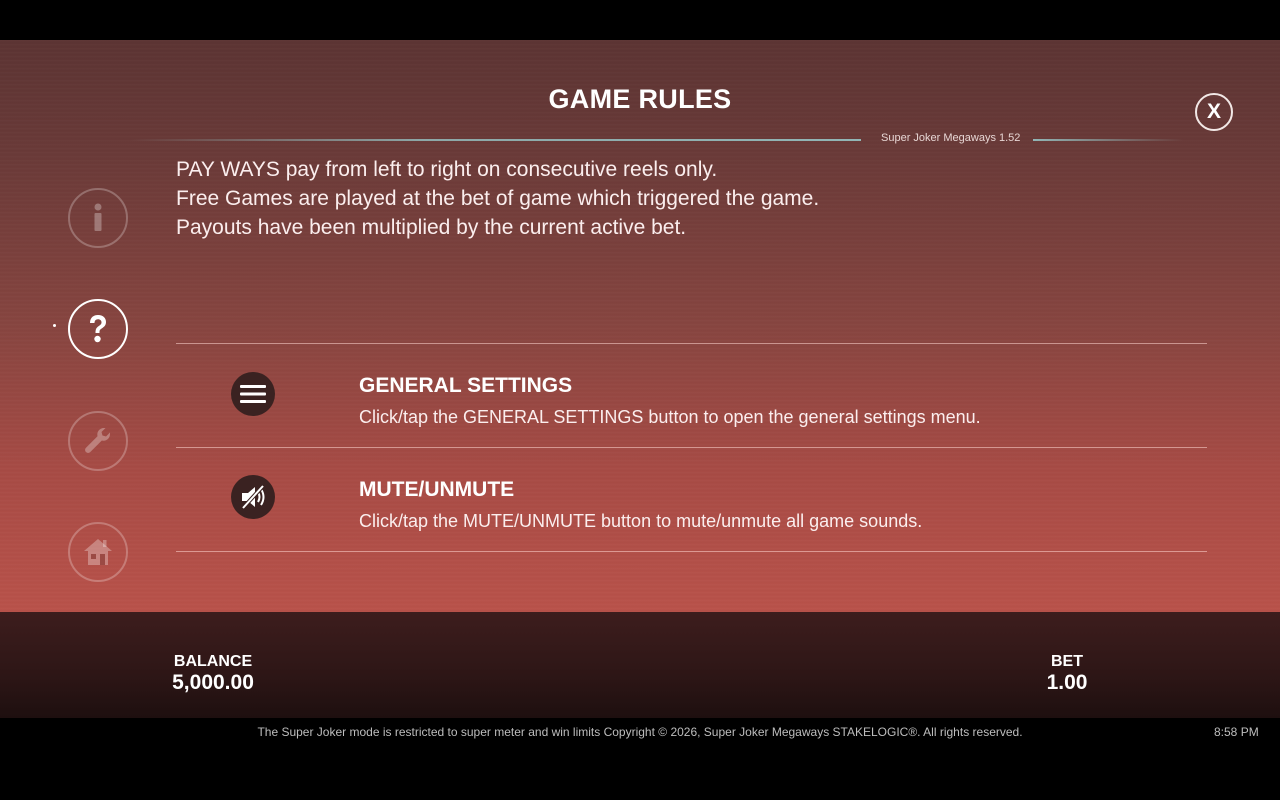  What do you see at coordinates (1108, 140) in the screenshot?
I see `title-divider-right` at bounding box center [1108, 140].